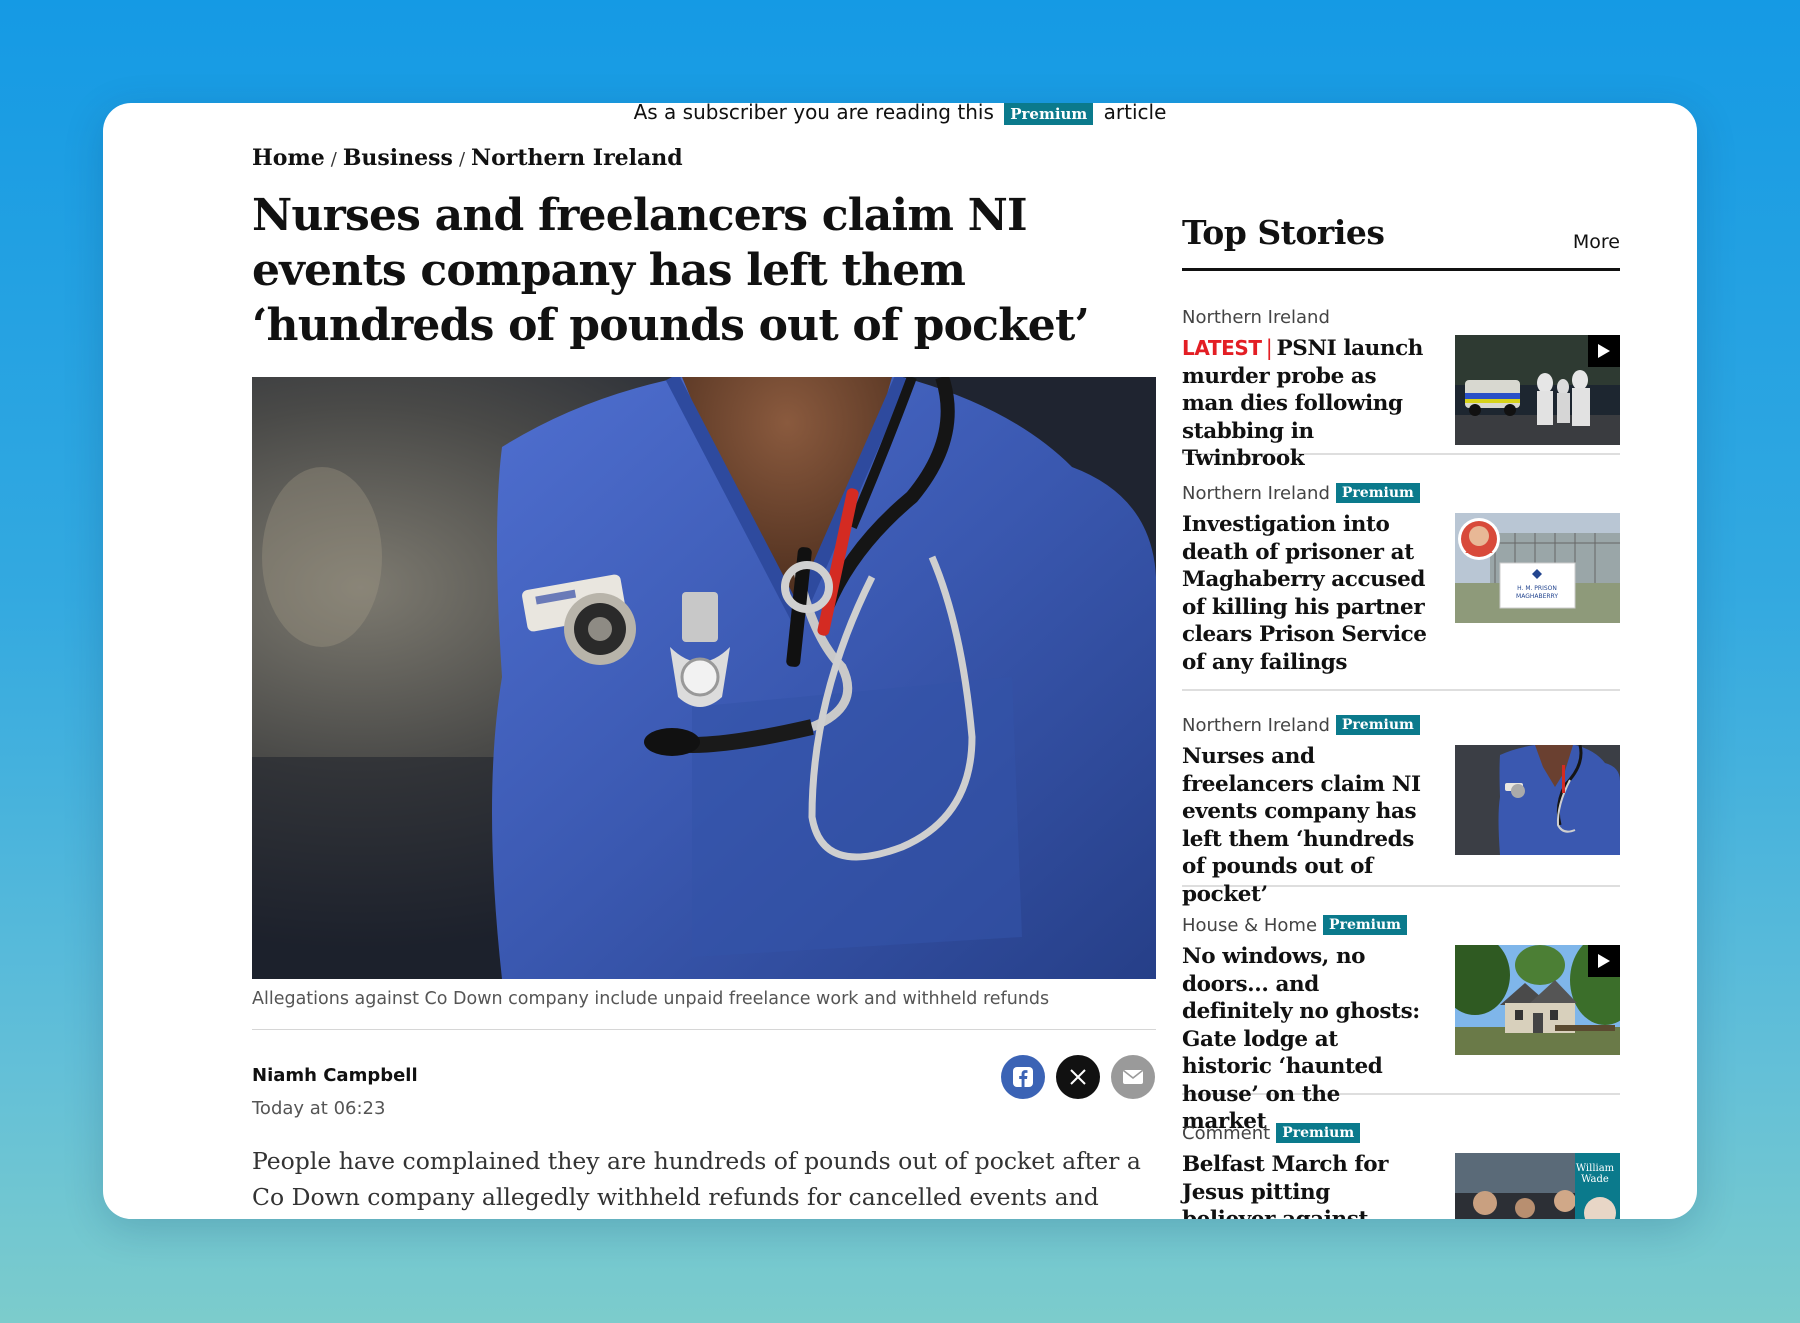 Image resolution: width=1800 pixels, height=1323 pixels. What do you see at coordinates (1135, 113) in the screenshot?
I see `subscriber-banner-text-end: article` at bounding box center [1135, 113].